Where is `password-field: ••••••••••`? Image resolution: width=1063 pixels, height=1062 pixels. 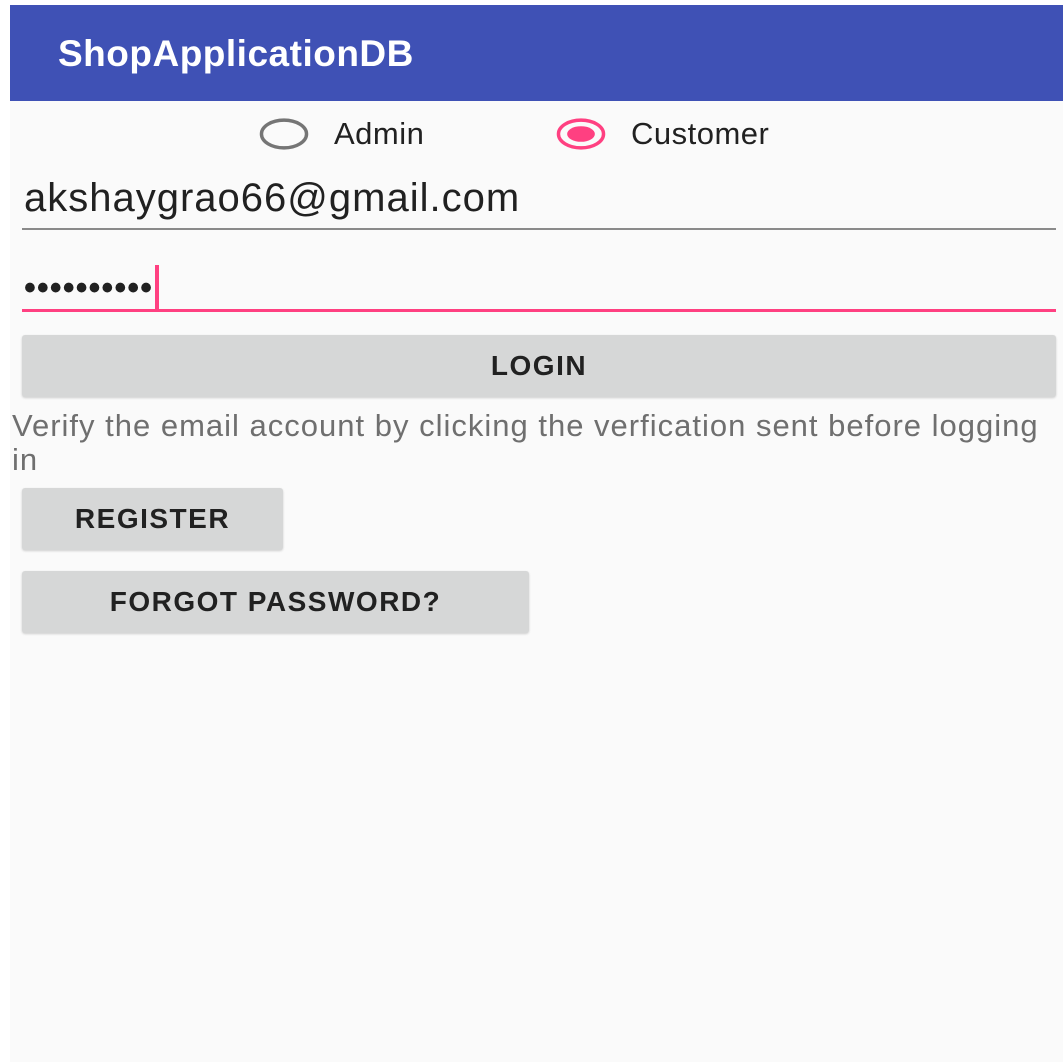 password-field: •••••••••• is located at coordinates (539, 283).